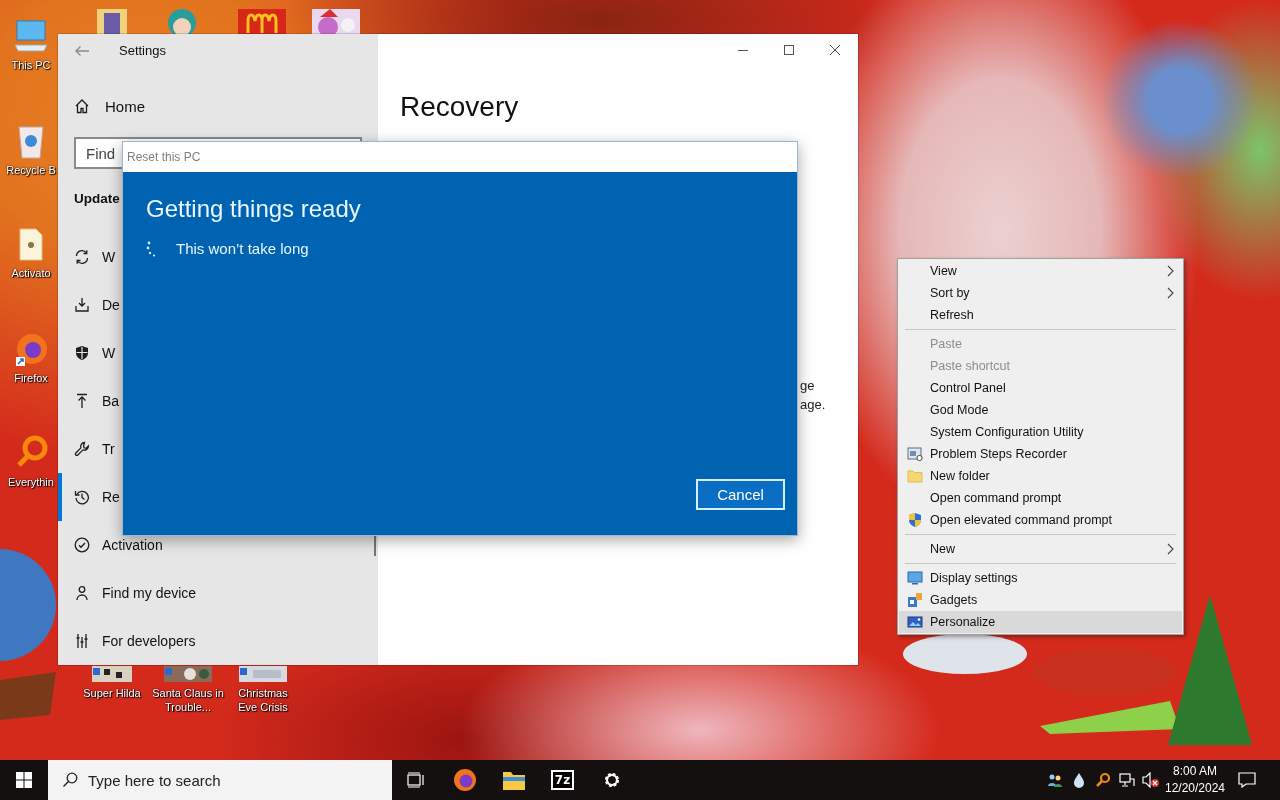 Image resolution: width=1280 pixels, height=800 pixels. What do you see at coordinates (459, 107) in the screenshot?
I see `page-title: Recovery` at bounding box center [459, 107].